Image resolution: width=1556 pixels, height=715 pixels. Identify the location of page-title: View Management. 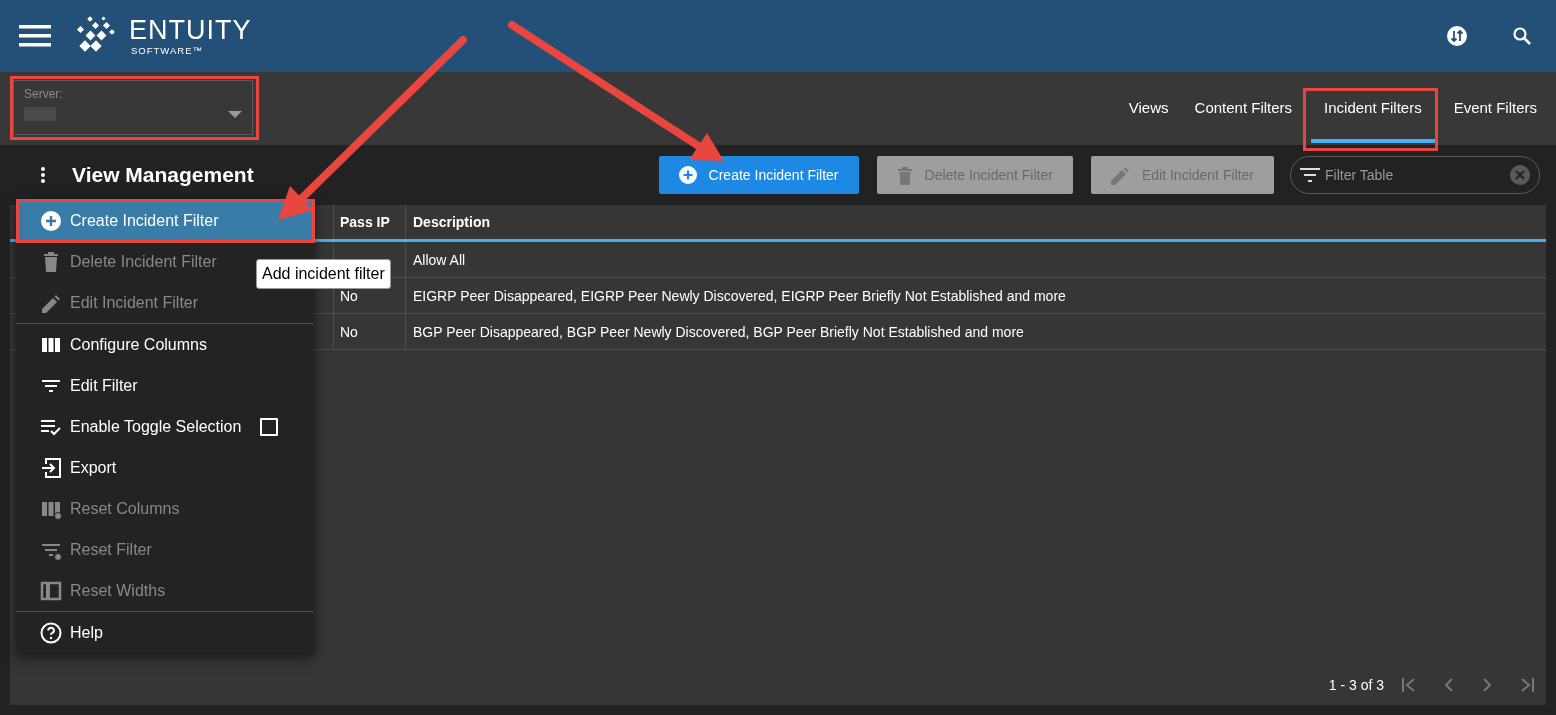
(163, 175).